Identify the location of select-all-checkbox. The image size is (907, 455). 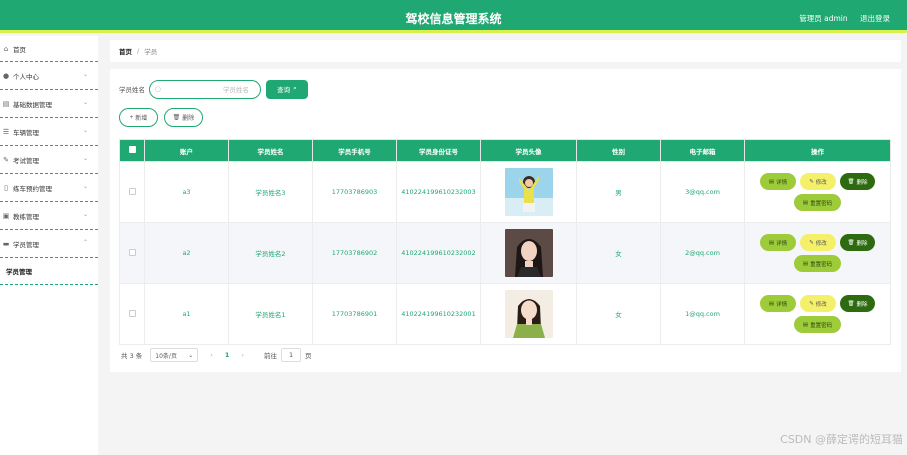
(132, 149).